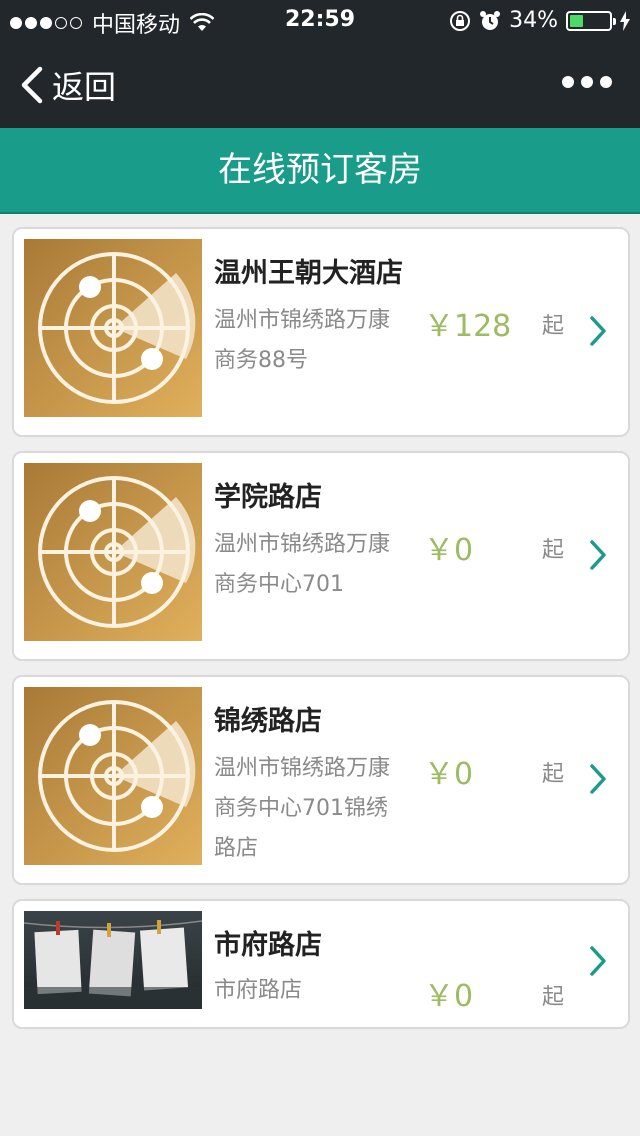 Image resolution: width=640 pixels, height=1136 pixels. I want to click on photo-papers-image, so click(113, 960).